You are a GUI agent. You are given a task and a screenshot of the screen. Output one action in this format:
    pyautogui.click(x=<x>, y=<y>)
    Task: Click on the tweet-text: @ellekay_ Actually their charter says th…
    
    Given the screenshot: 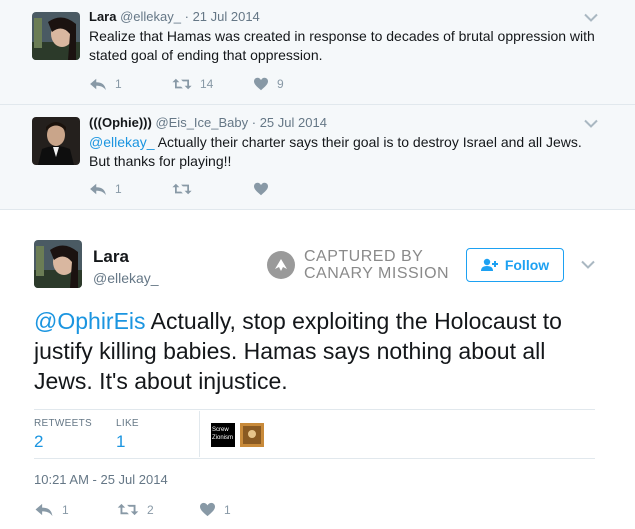 What is the action you would take?
    pyautogui.click(x=347, y=152)
    